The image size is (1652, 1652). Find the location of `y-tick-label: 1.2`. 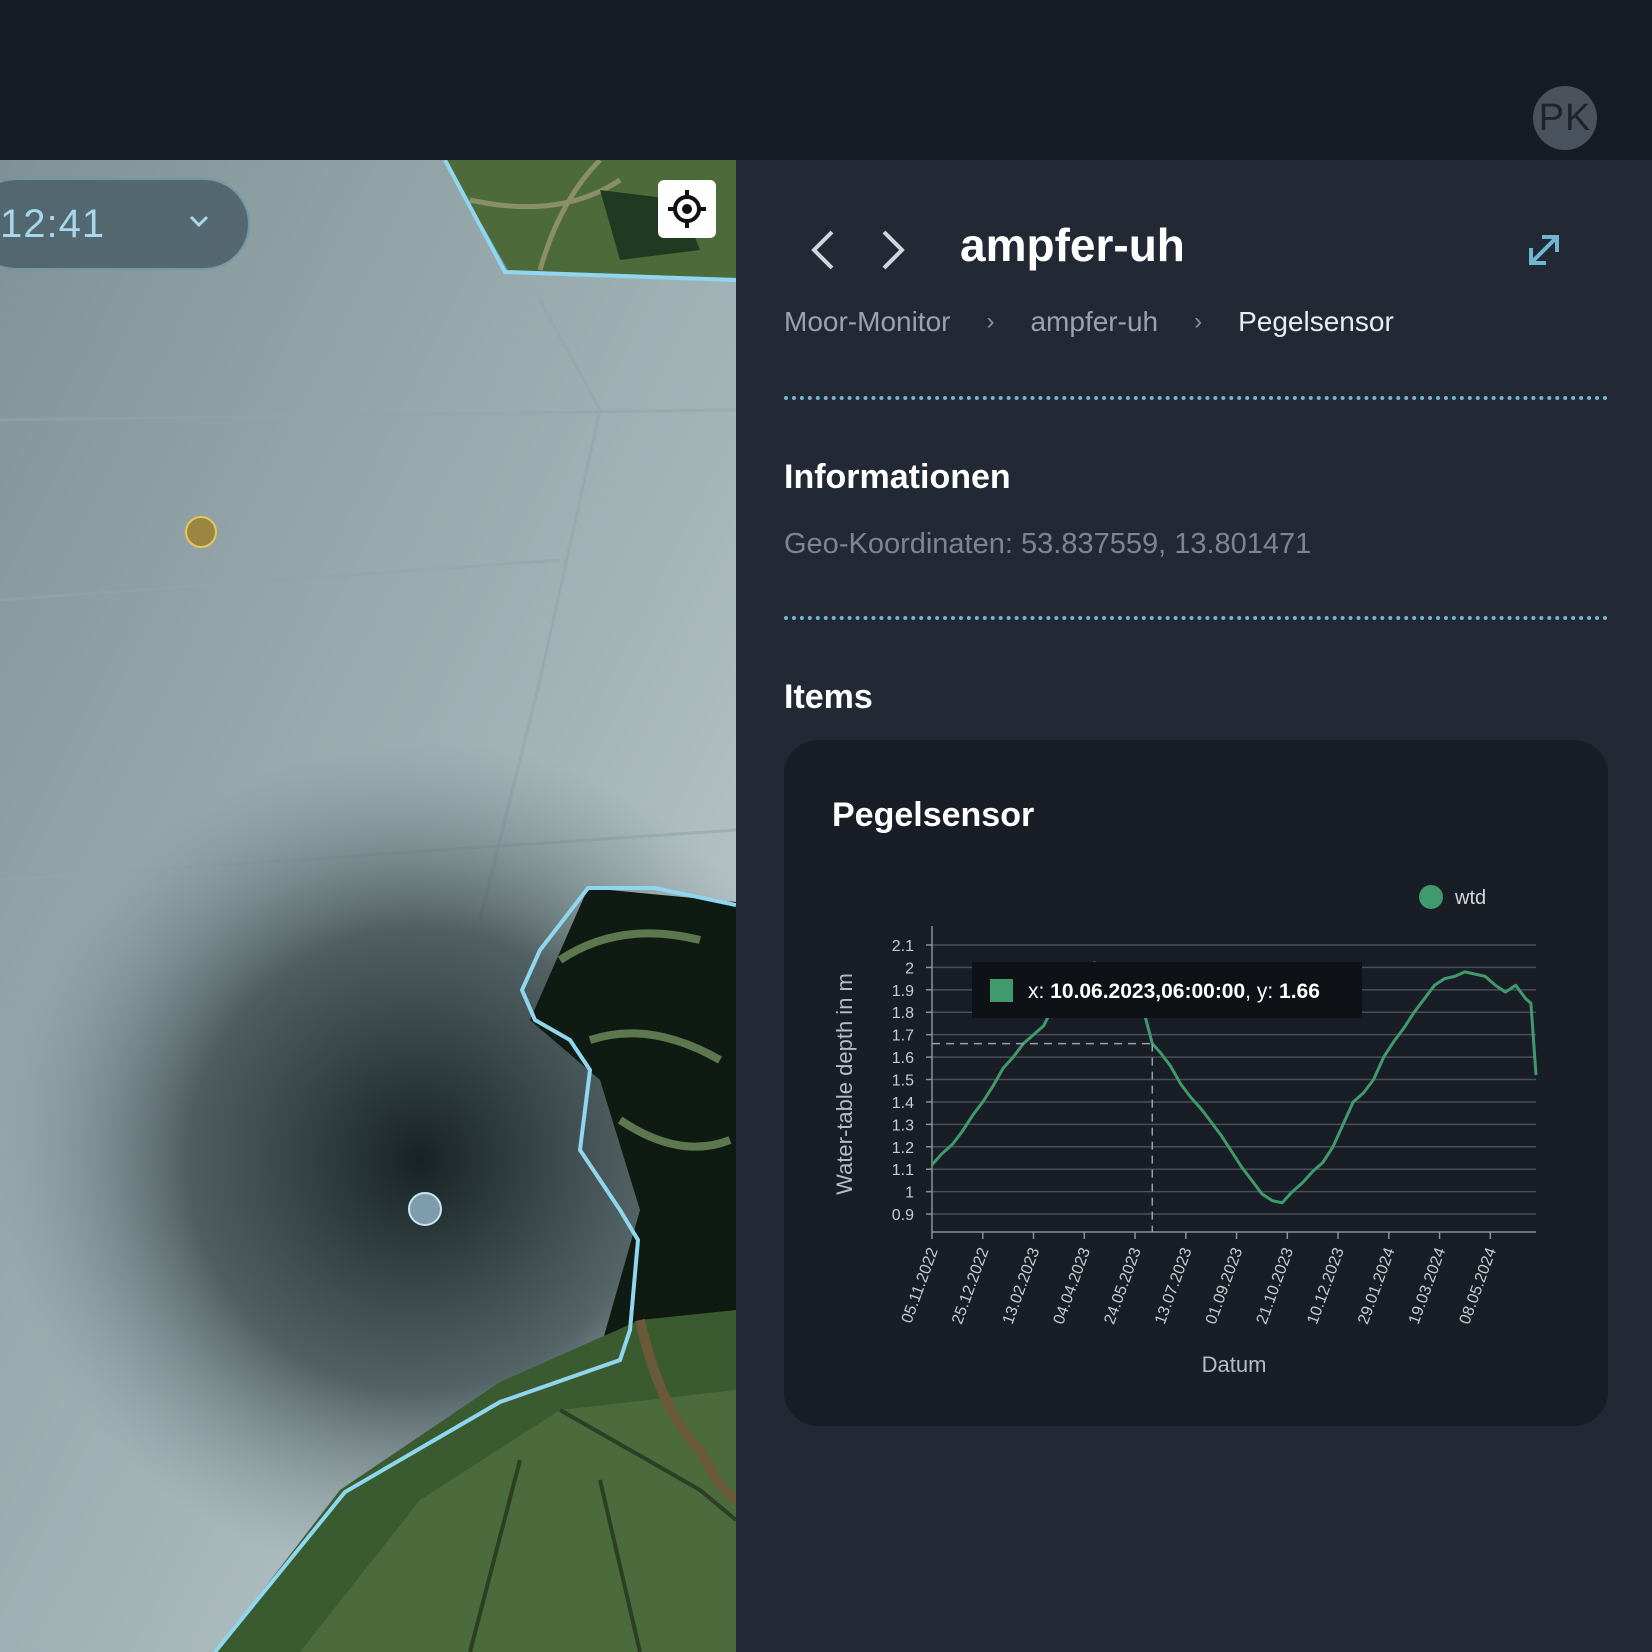

y-tick-label: 1.2 is located at coordinates (903, 1148).